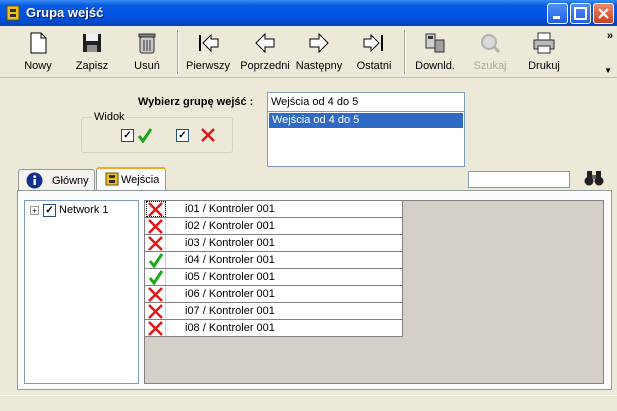  I want to click on input-name: i01 / Kontroler 001, so click(230, 209).